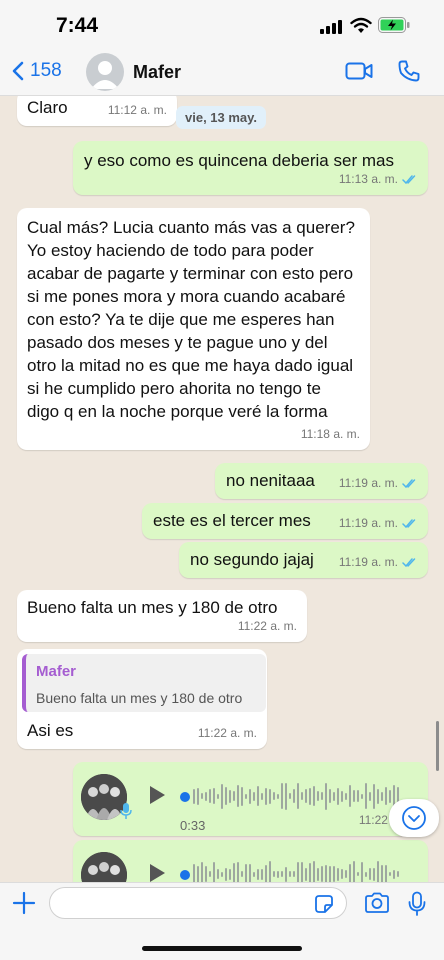  What do you see at coordinates (56, 671) in the screenshot?
I see `quoted-sender: Mafer` at bounding box center [56, 671].